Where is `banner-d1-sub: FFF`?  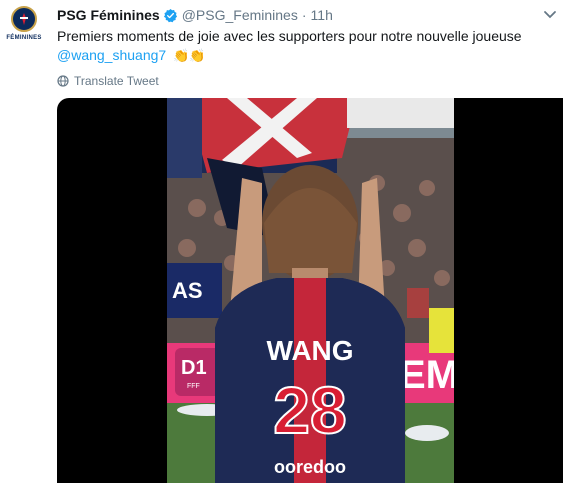
banner-d1-sub: FFF is located at coordinates (193, 386).